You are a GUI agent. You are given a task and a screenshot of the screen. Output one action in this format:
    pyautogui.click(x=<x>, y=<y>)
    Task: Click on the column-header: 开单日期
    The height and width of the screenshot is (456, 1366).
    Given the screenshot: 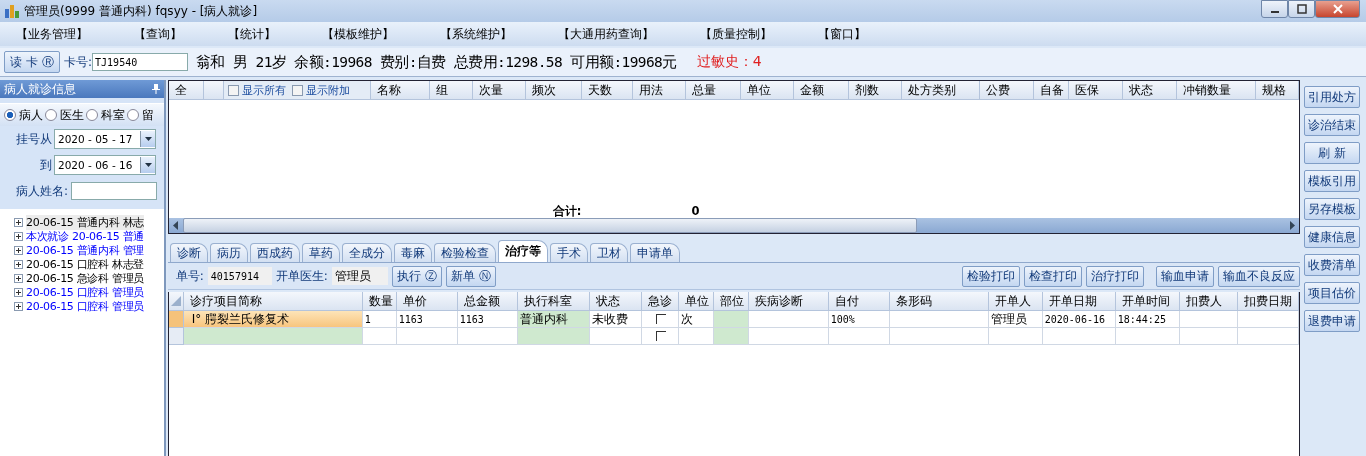 What is the action you would take?
    pyautogui.click(x=1079, y=301)
    